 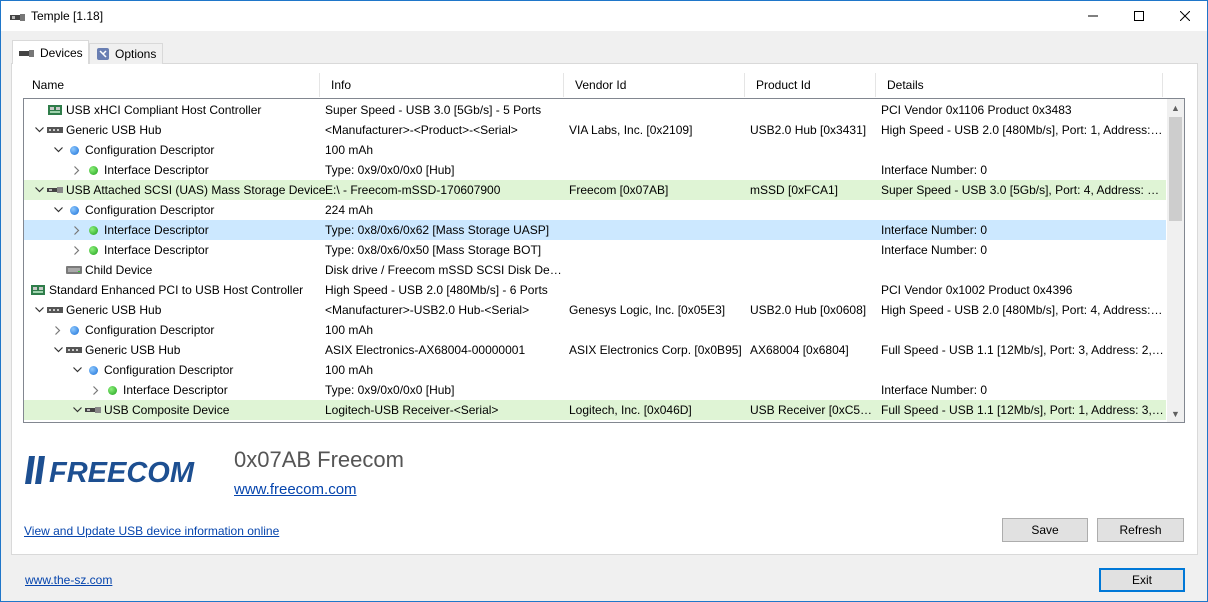 What do you see at coordinates (595, 210) in the screenshot?
I see `tree-row: Configuration Descriptor 224 mAh` at bounding box center [595, 210].